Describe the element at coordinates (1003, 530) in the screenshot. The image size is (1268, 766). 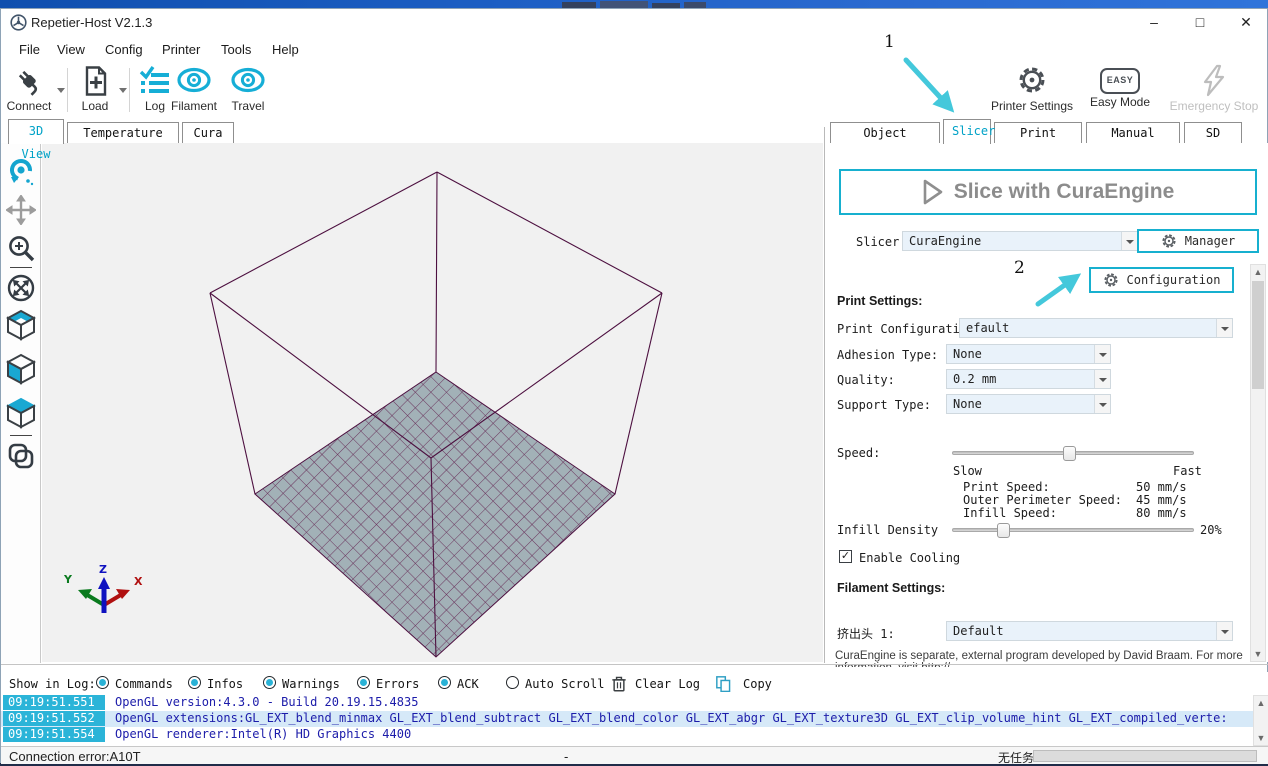
I see `infill-density-slider-thumb` at that location.